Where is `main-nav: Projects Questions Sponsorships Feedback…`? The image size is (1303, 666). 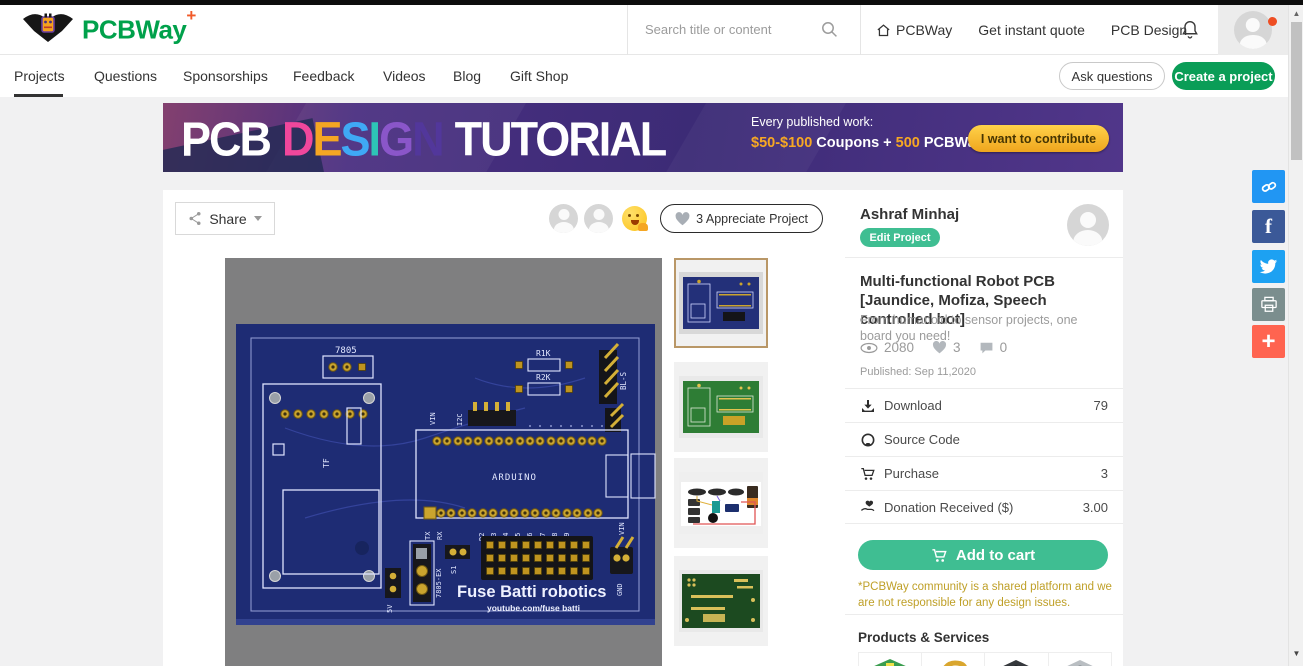 main-nav: Projects Questions Sponsorships Feedback… is located at coordinates (651, 76).